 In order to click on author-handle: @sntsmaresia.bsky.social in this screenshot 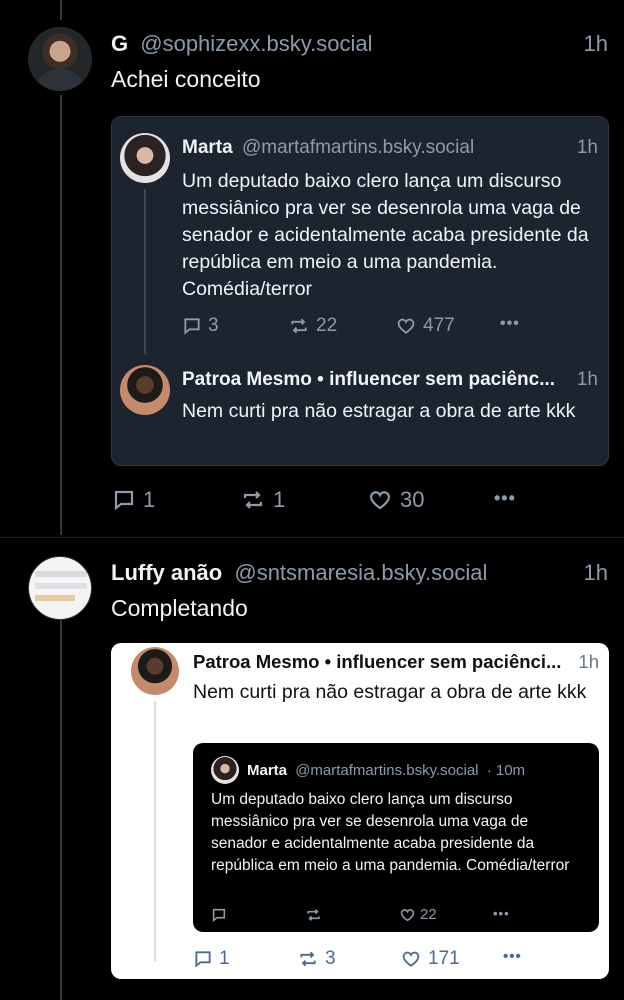, I will do `click(360, 572)`.